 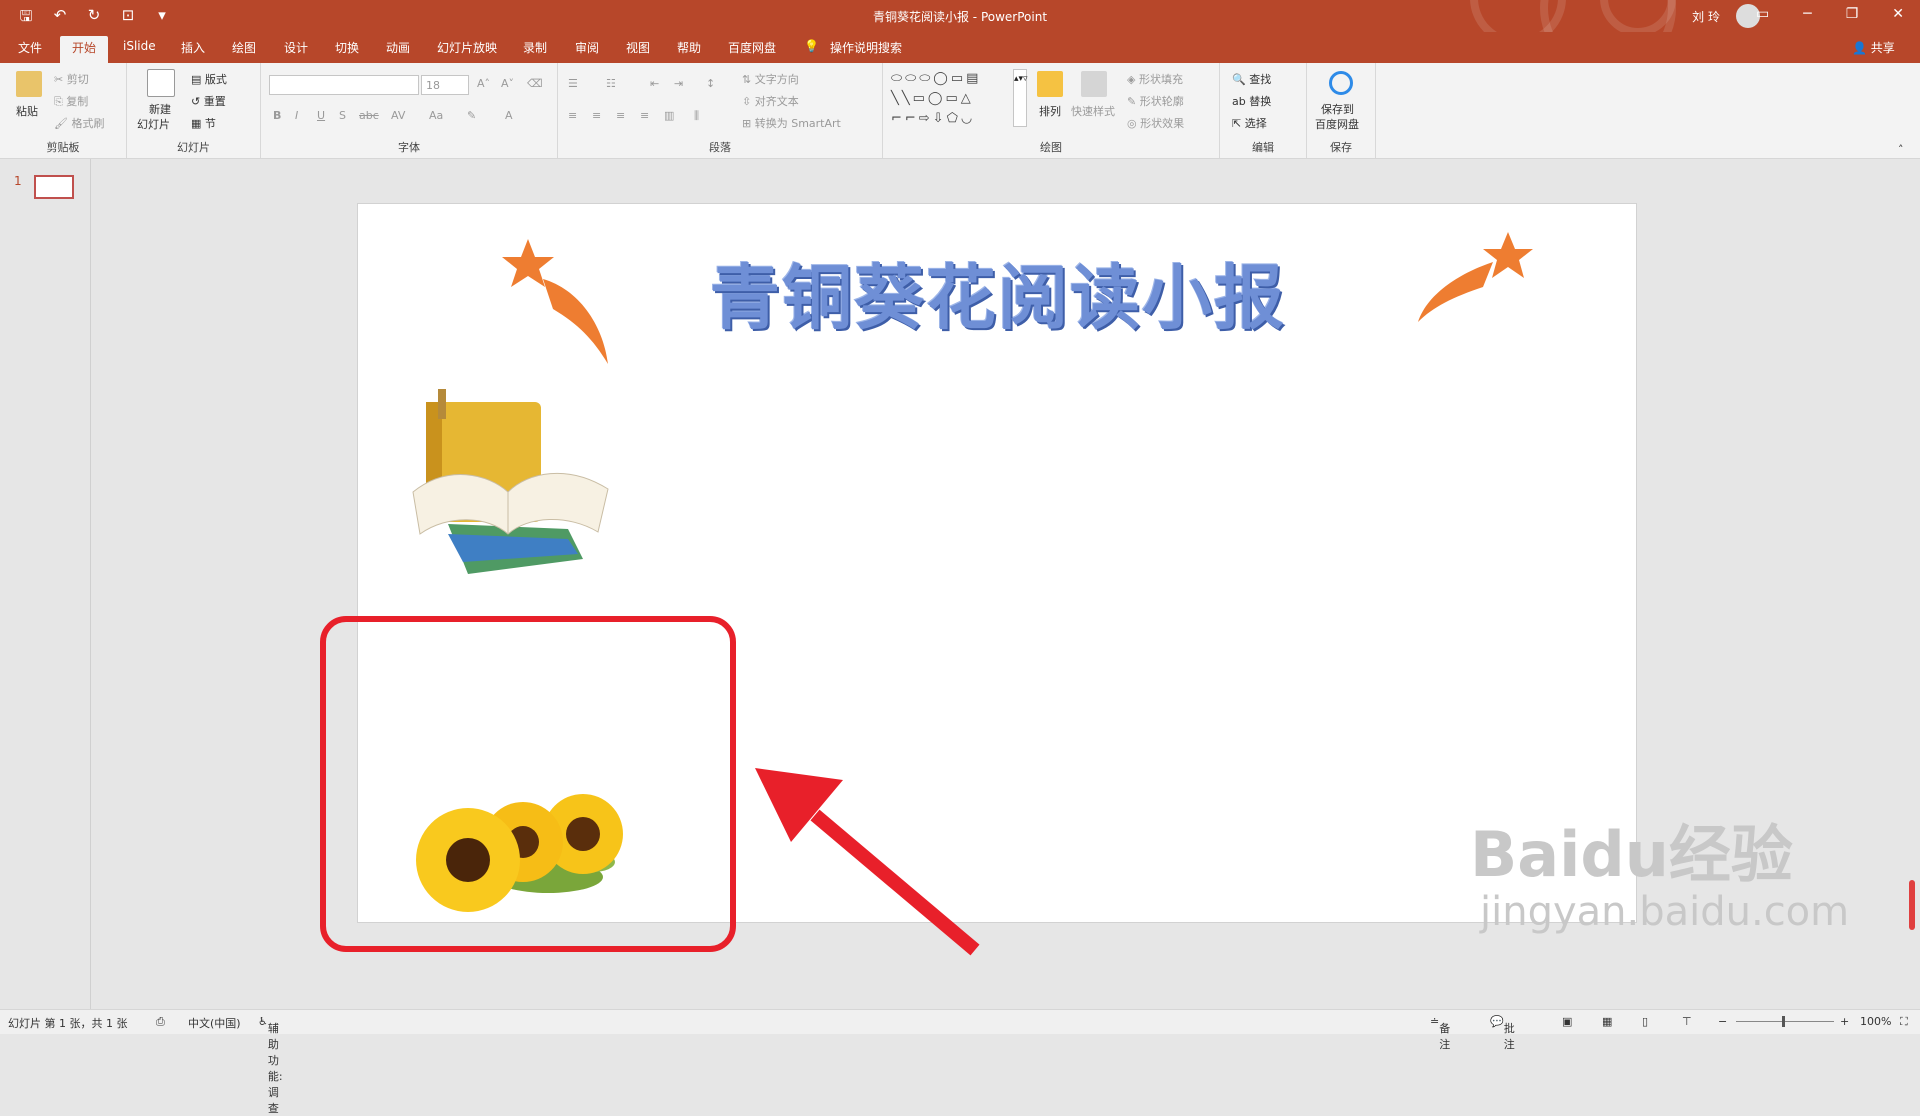 What do you see at coordinates (1844, 1021) in the screenshot?
I see `zoom-in-icon: +` at bounding box center [1844, 1021].